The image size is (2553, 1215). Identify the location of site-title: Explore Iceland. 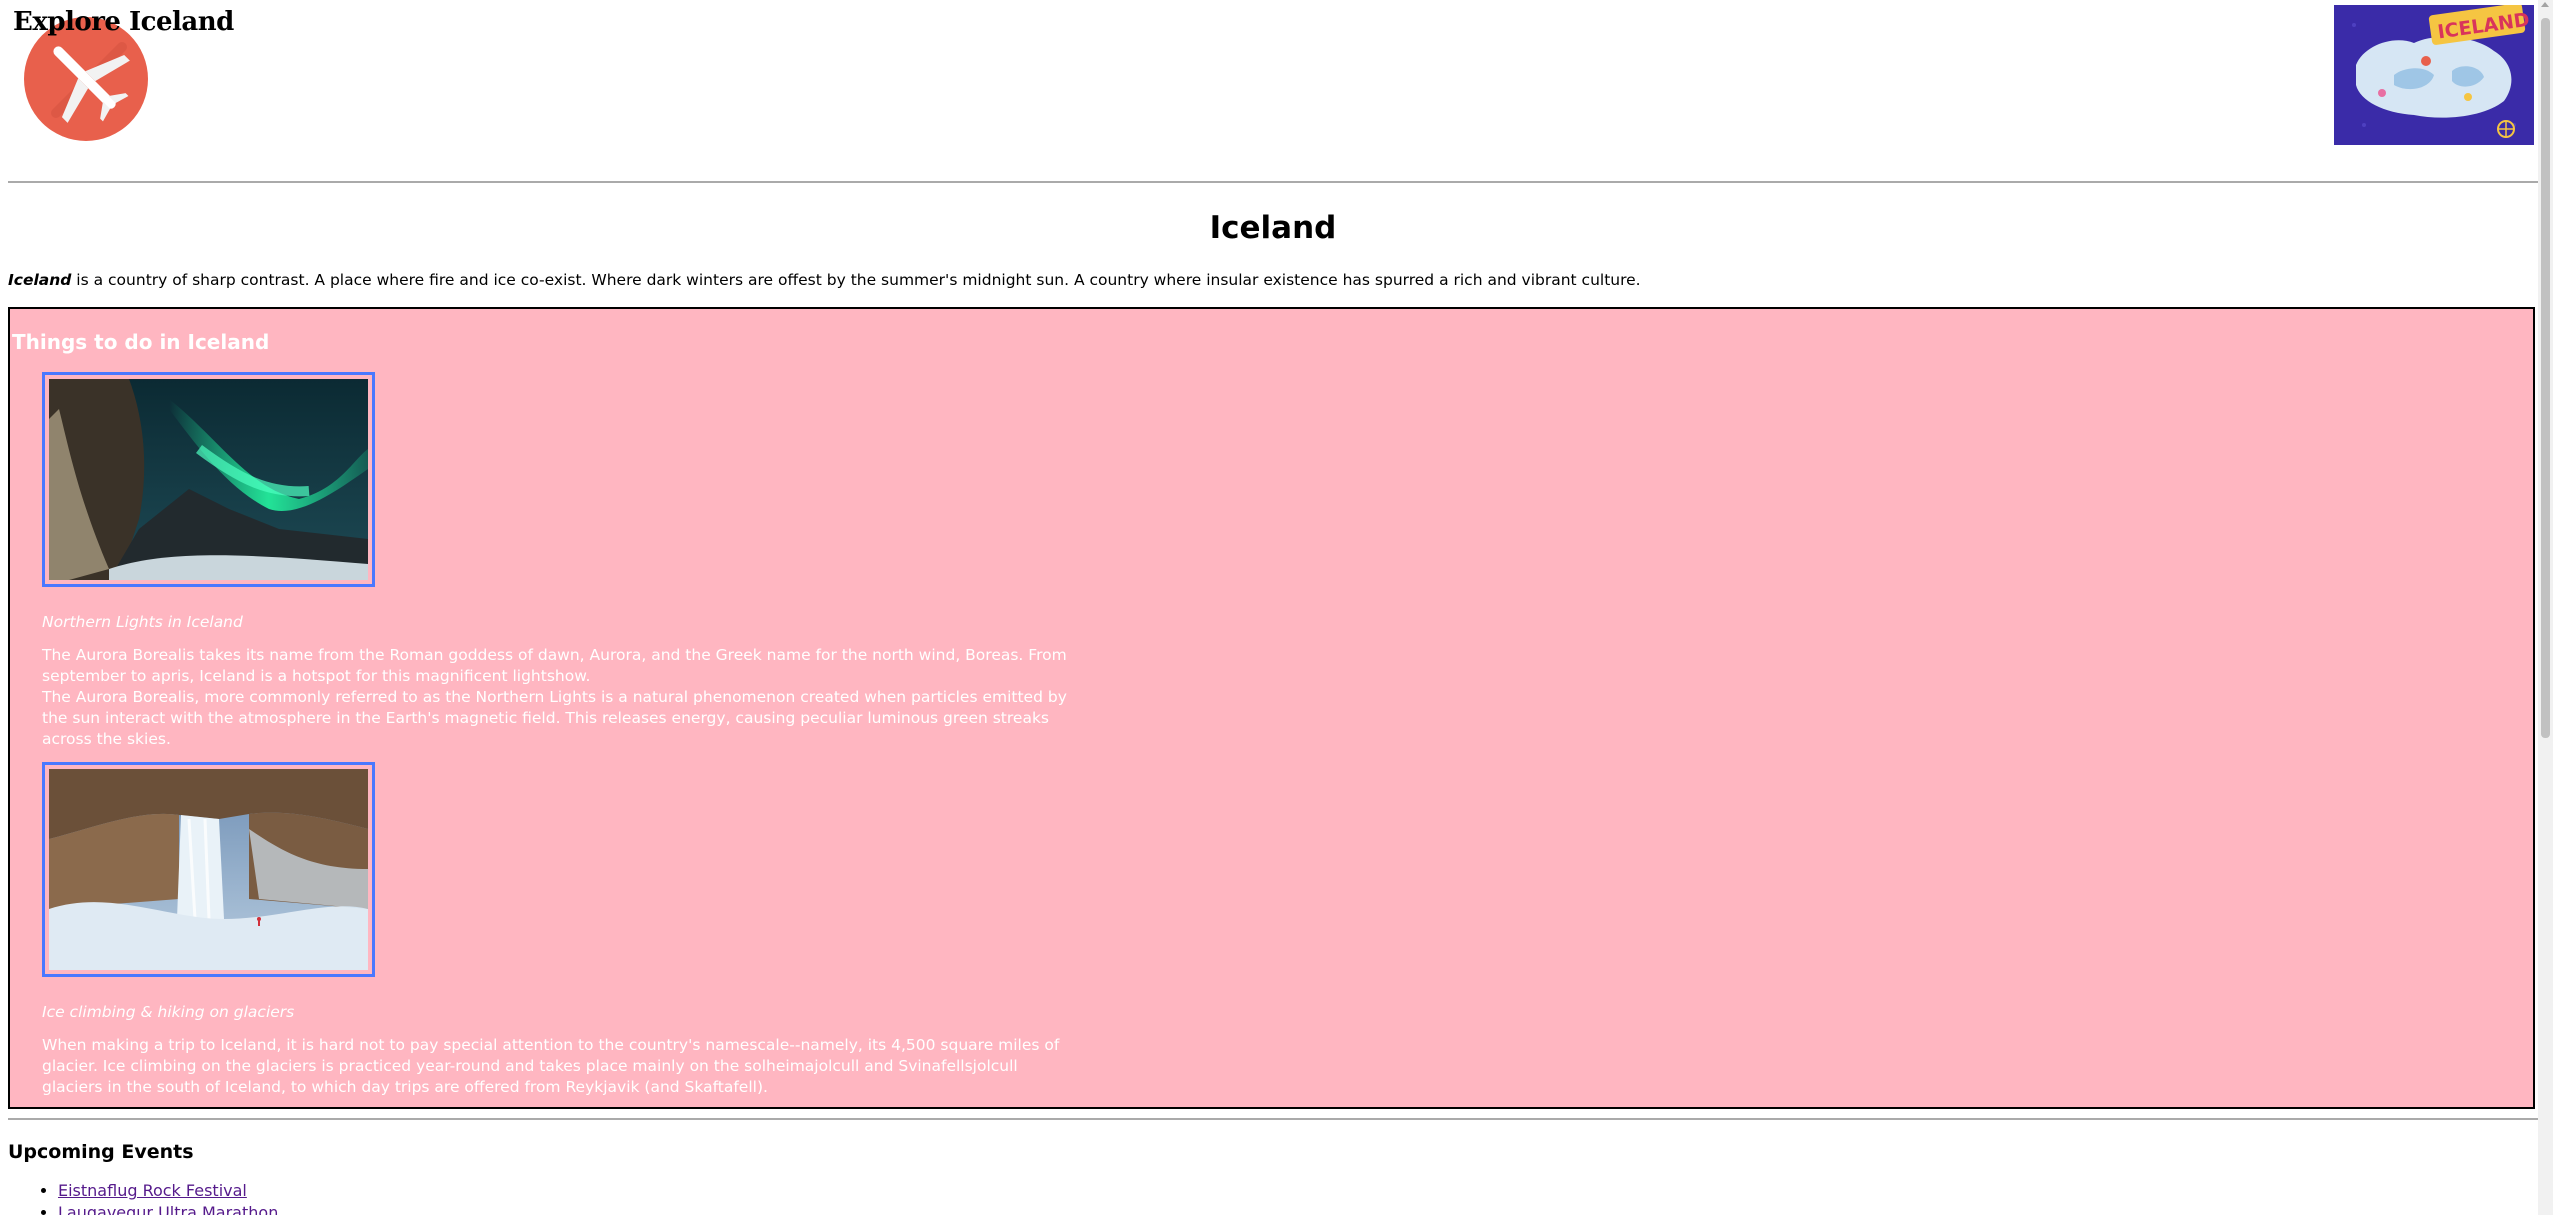
(123, 22).